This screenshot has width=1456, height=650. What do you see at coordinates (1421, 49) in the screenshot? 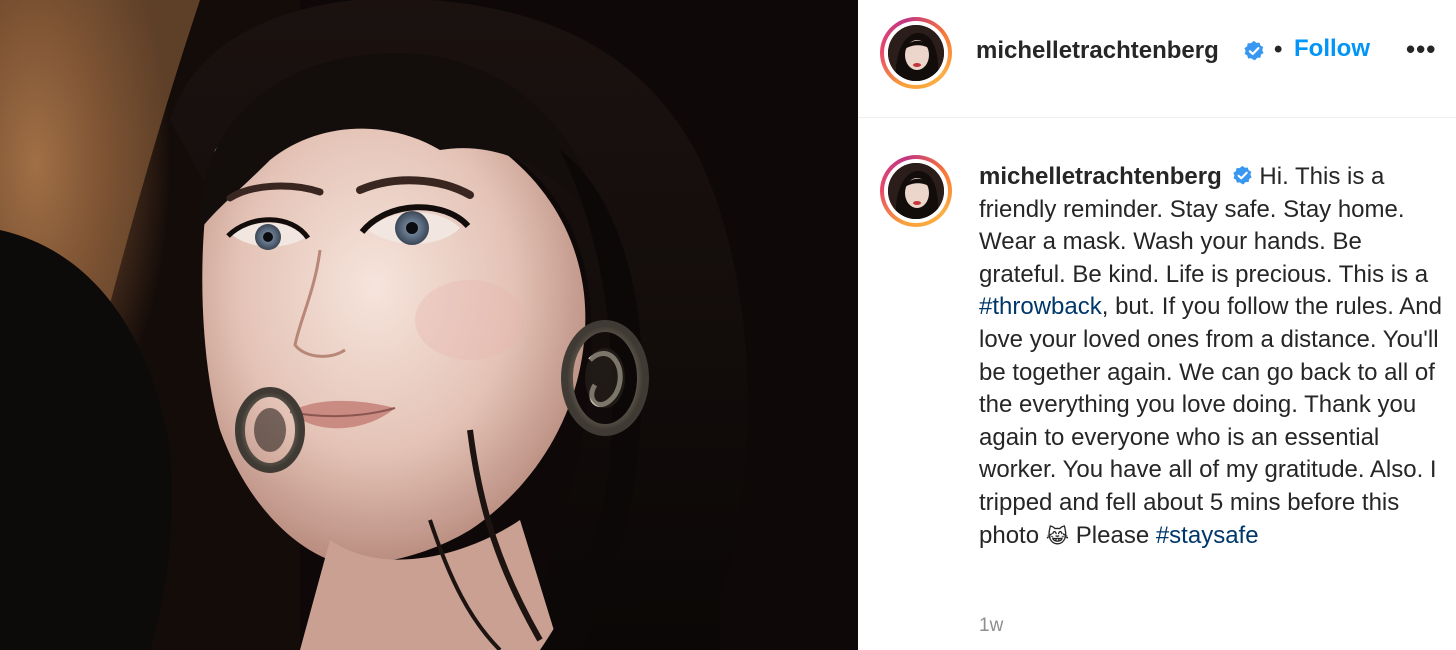
I see `more-options-icon: •••` at bounding box center [1421, 49].